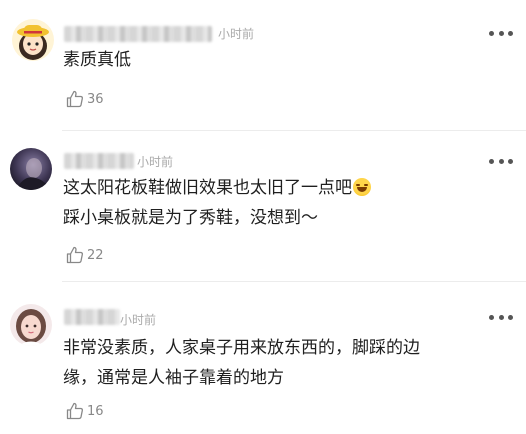 Image resolution: width=526 pixels, height=434 pixels. Describe the element at coordinates (207, 188) in the screenshot. I see `comment-line-text: 这太阳花板鞋做旧效果也太旧了一点吧` at that location.